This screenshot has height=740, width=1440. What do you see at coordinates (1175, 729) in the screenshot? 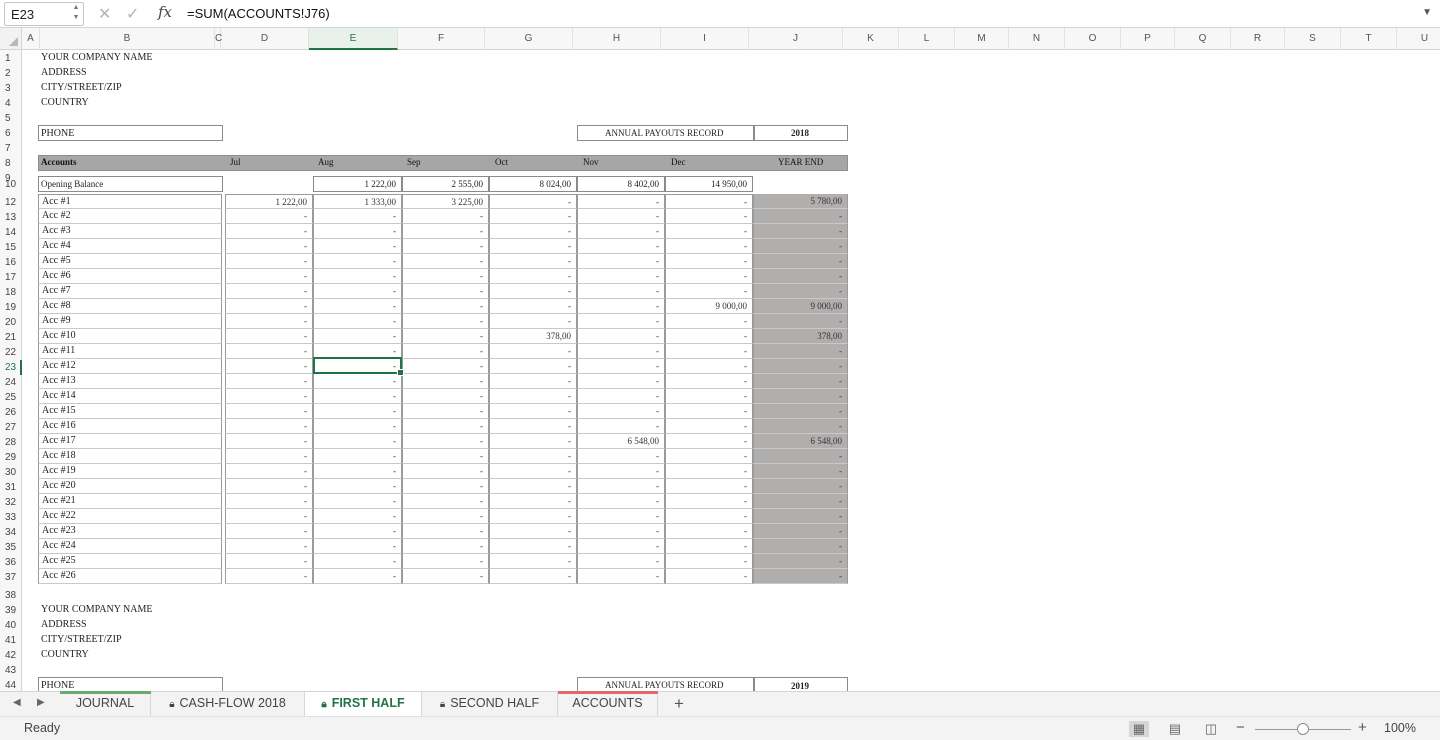
I see `page-layout-icon: ▤` at bounding box center [1175, 729].